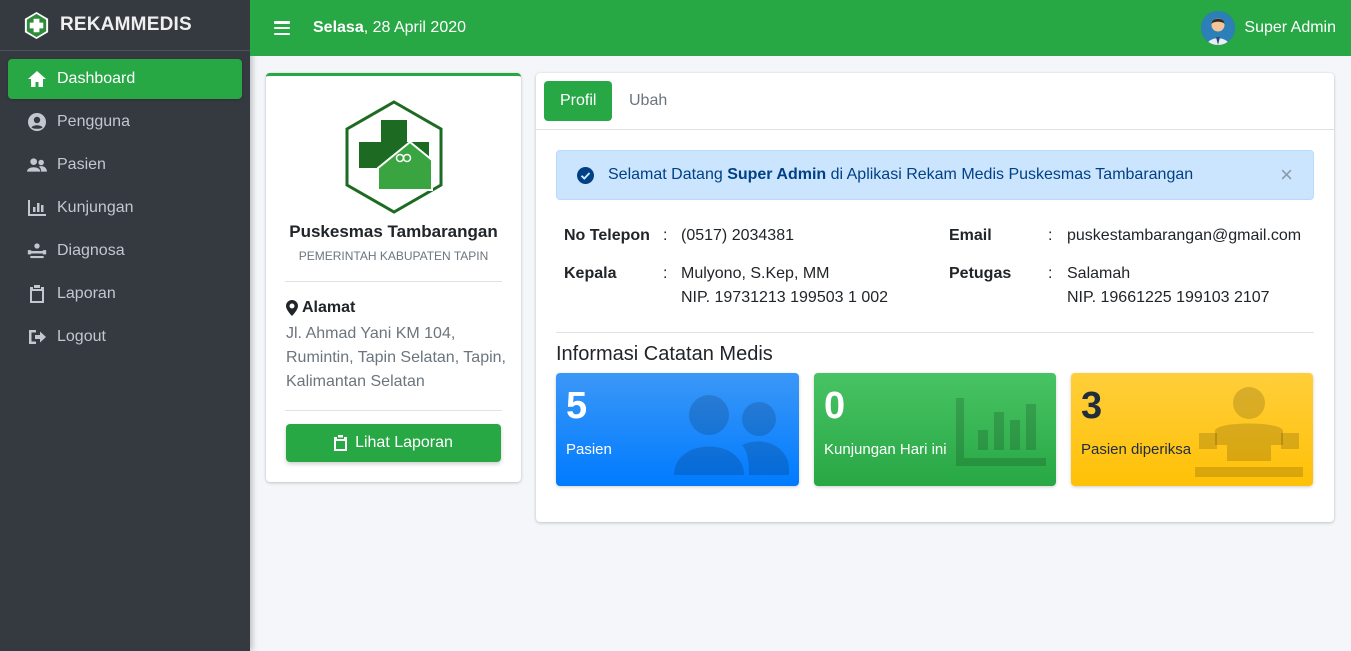 The image size is (1351, 651). What do you see at coordinates (338, 27) in the screenshot?
I see `header-day: Selasa` at bounding box center [338, 27].